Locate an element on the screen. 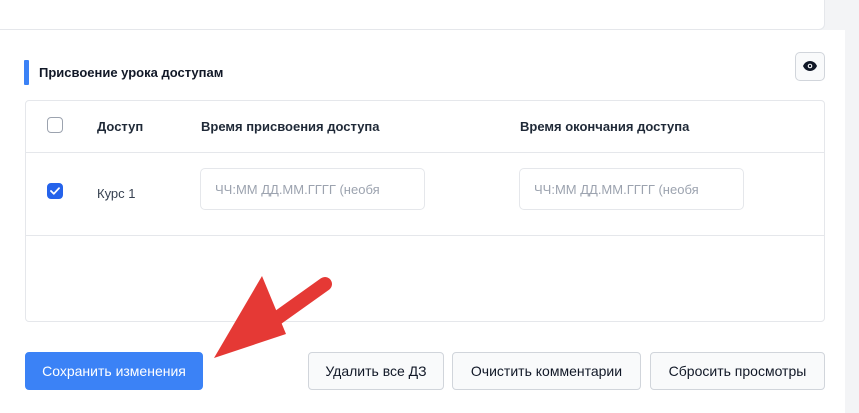  preview-button is located at coordinates (810, 66).